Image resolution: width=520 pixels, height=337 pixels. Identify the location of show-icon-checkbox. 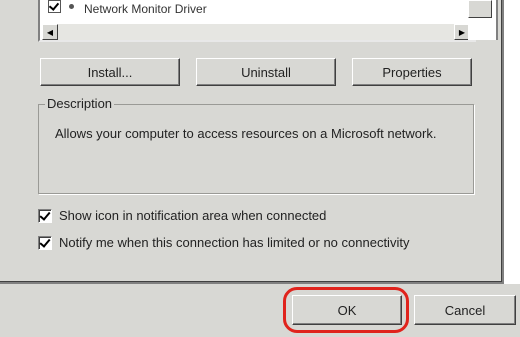
(45, 215).